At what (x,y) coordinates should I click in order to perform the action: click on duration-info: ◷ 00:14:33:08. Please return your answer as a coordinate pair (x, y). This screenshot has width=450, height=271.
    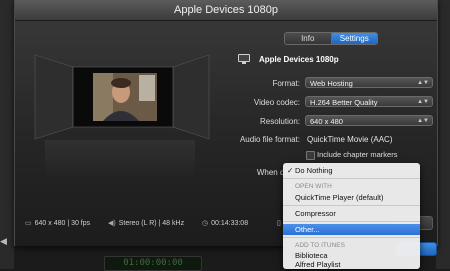
    Looking at the image, I should click on (225, 223).